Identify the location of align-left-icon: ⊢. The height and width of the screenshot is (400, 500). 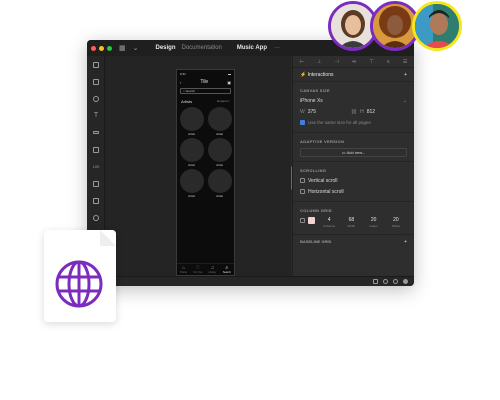
(302, 62).